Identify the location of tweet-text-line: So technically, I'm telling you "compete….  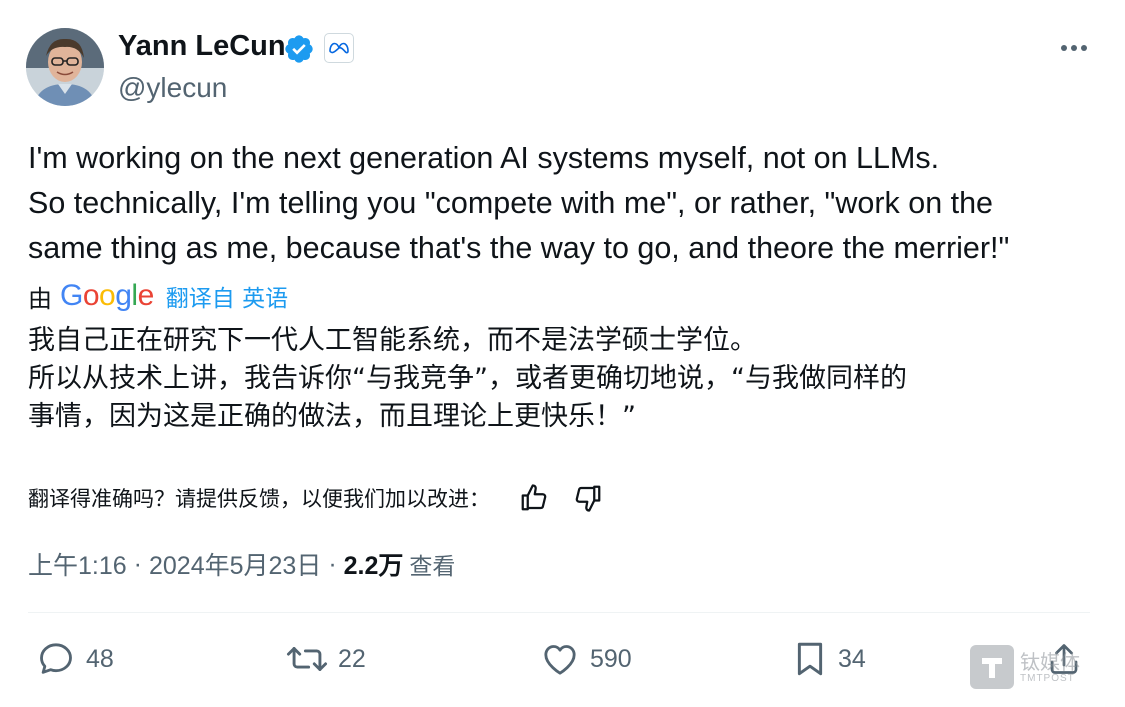
(511, 203).